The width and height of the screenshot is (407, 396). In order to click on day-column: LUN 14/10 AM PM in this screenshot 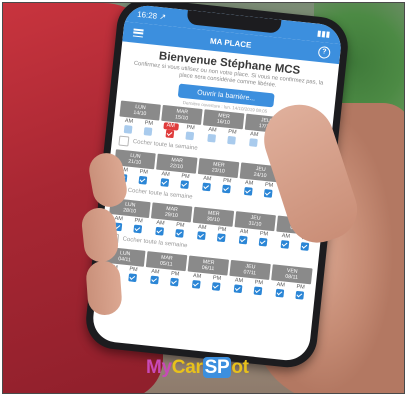, I will do `click(139, 118)`.